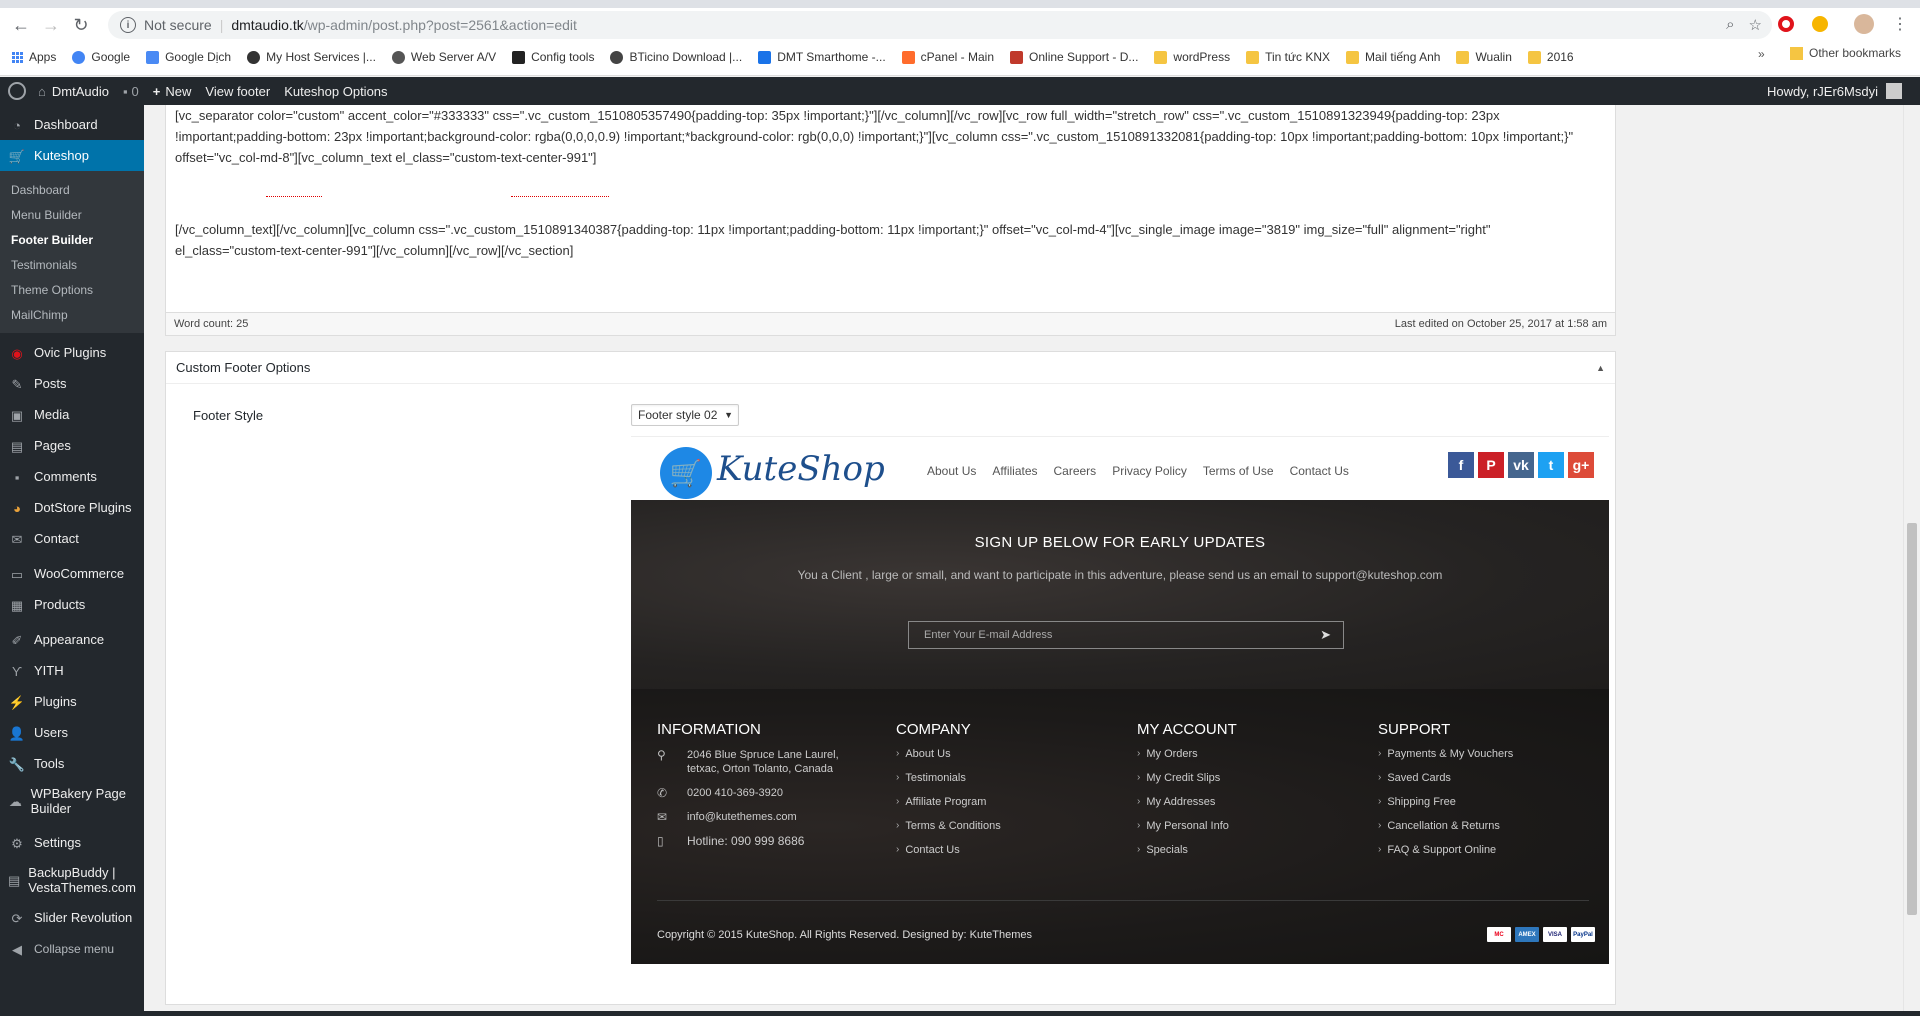 The image size is (1920, 1016). Describe the element at coordinates (1393, 57) in the screenshot. I see `bookmark-item: Mail tiếng Anh` at that location.